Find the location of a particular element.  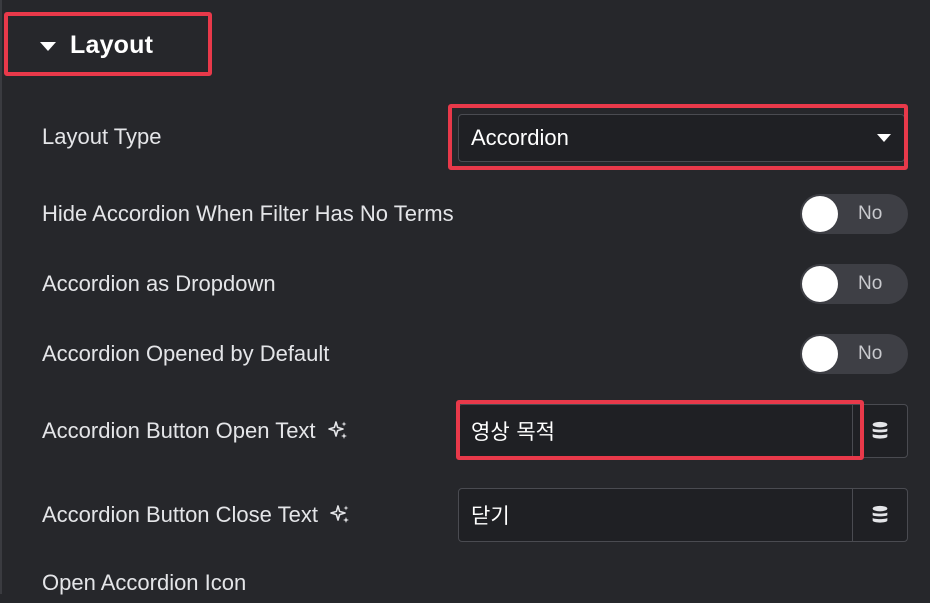

hide-accordion-toggle: No is located at coordinates (854, 214).